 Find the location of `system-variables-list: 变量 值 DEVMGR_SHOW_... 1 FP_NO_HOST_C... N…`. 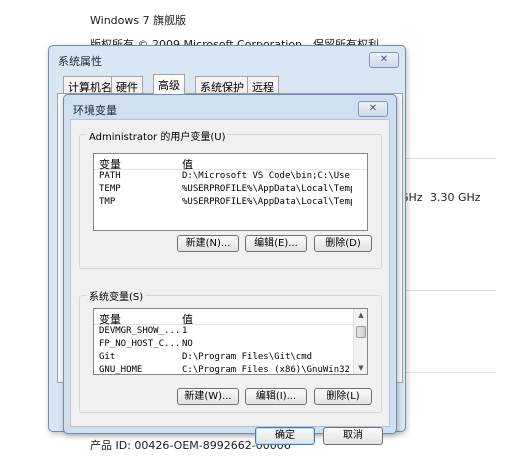

system-variables-list: 变量 值 DEVMGR_SHOW_... 1 FP_NO_HOST_C... N… is located at coordinates (230, 341).